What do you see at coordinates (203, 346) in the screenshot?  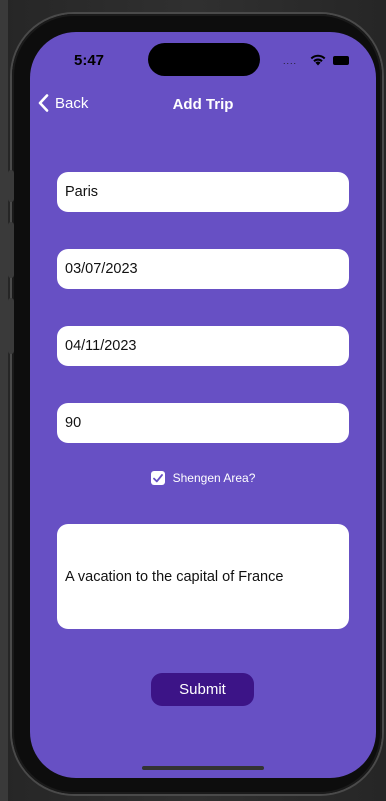 I see `end-date-field: 04/11/2023` at bounding box center [203, 346].